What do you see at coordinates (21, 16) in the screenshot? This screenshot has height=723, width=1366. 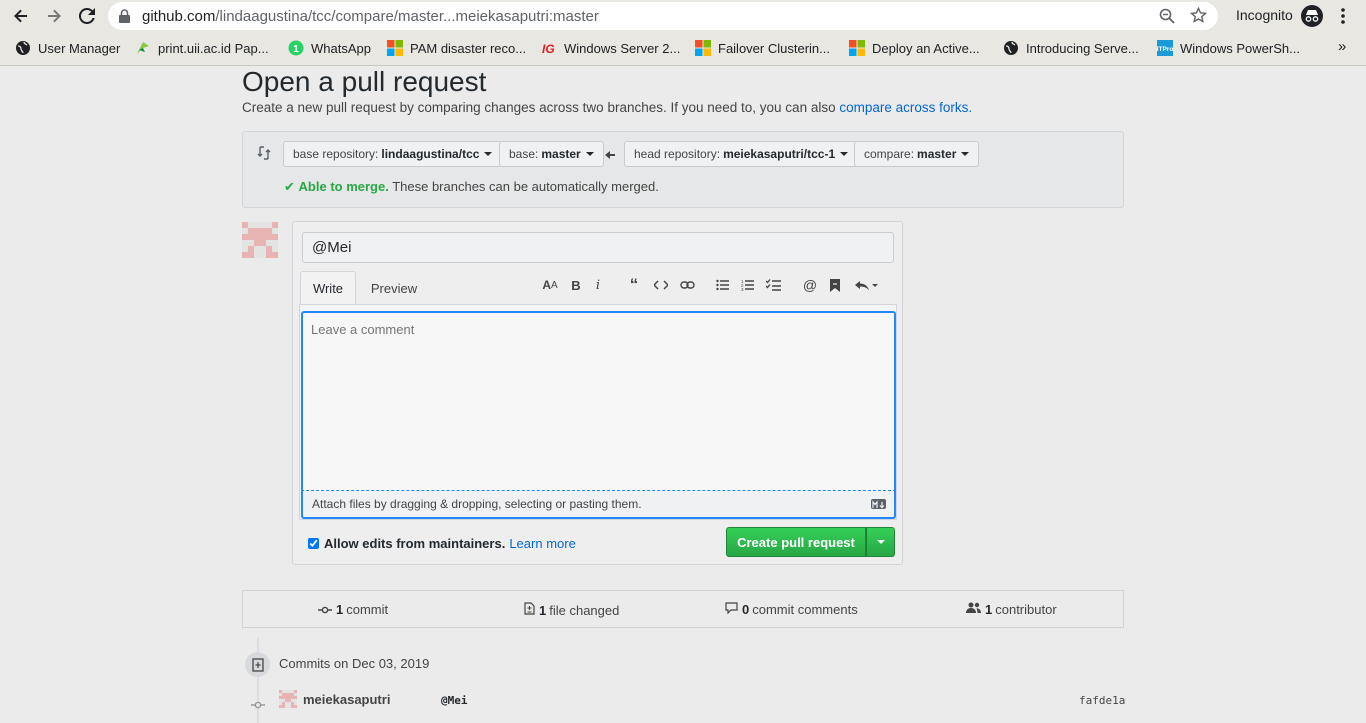 I see `back-arrow-icon` at bounding box center [21, 16].